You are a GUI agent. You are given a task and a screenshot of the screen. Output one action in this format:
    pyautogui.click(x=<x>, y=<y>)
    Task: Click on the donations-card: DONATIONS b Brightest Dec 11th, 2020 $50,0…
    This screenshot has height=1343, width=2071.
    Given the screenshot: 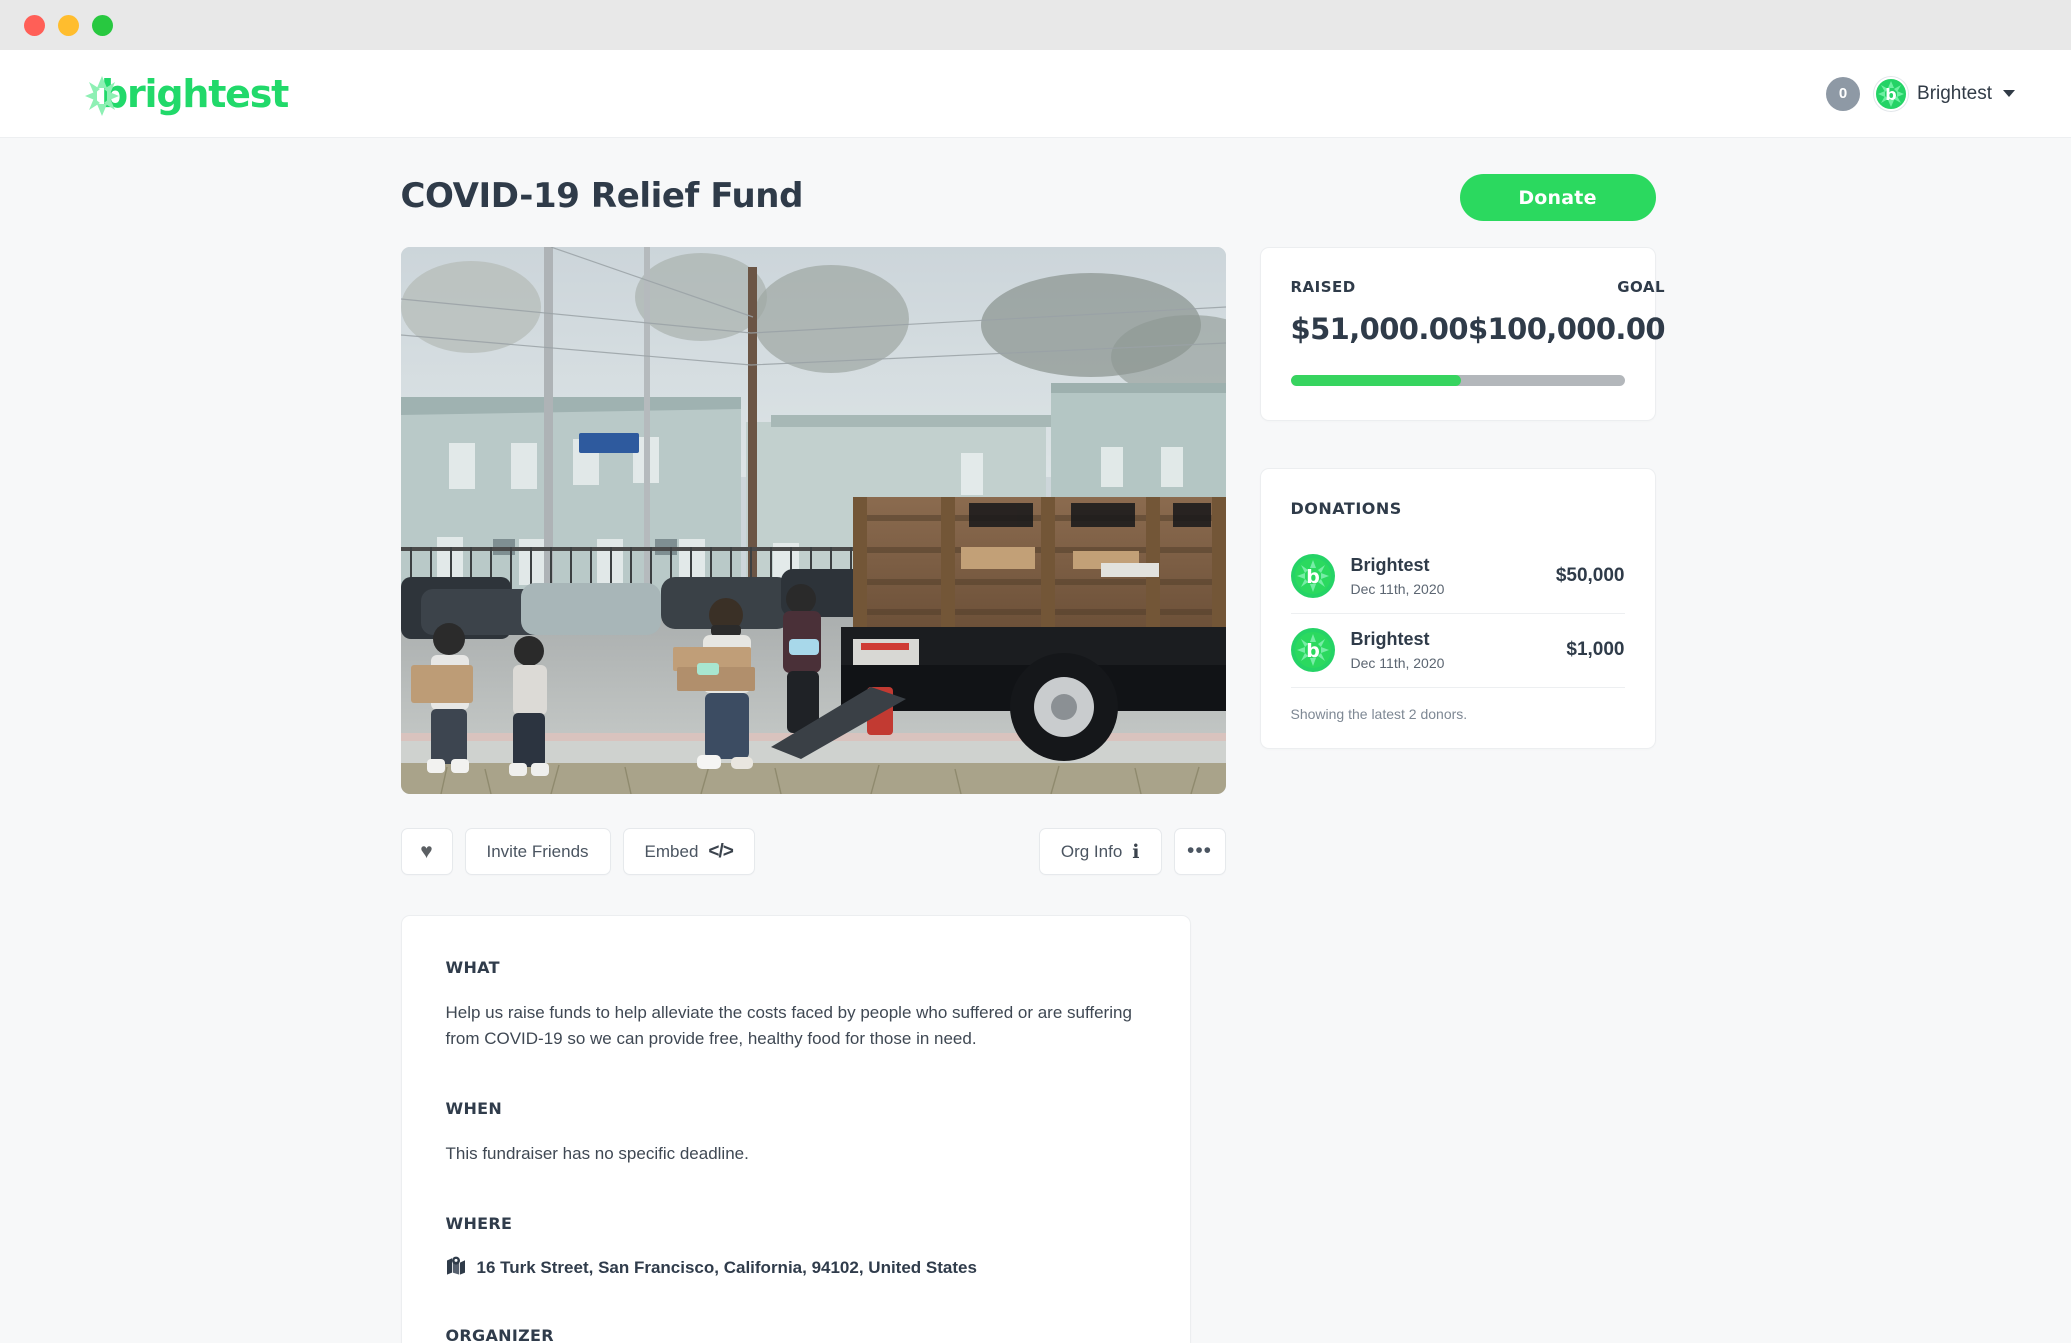 What is the action you would take?
    pyautogui.click(x=1457, y=608)
    